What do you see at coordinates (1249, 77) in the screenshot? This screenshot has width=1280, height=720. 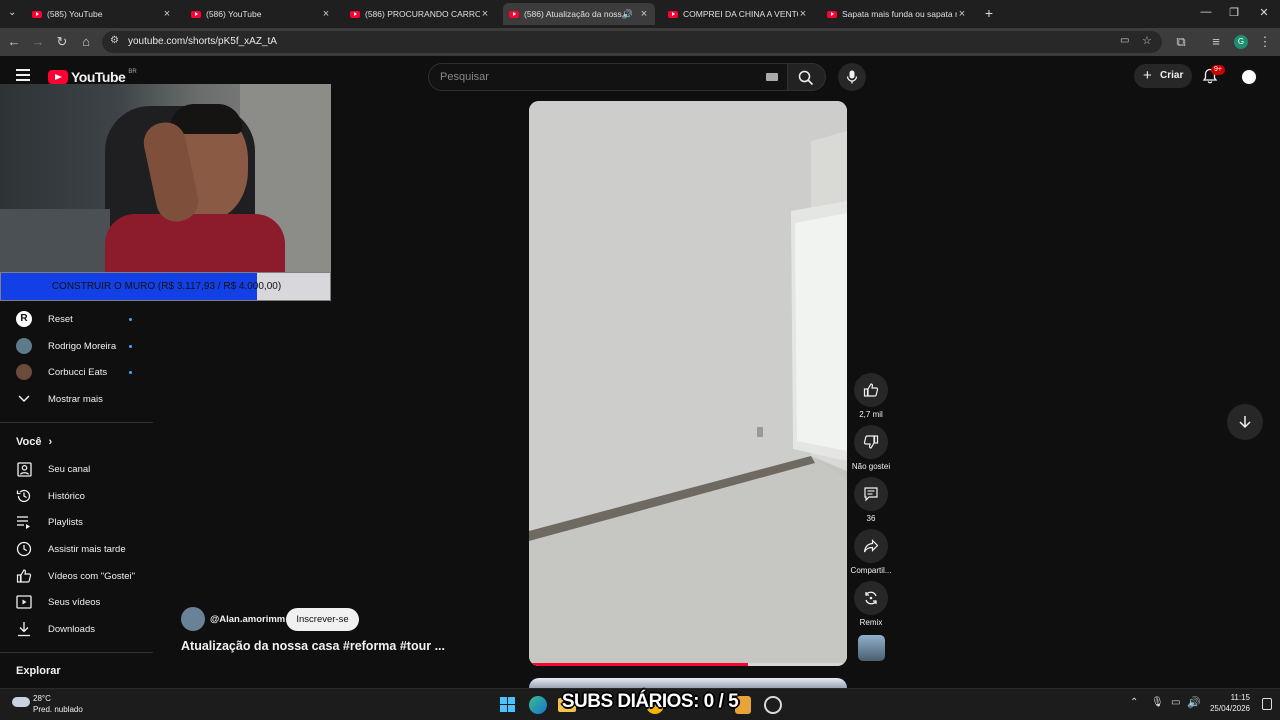 I see `account-avatar` at bounding box center [1249, 77].